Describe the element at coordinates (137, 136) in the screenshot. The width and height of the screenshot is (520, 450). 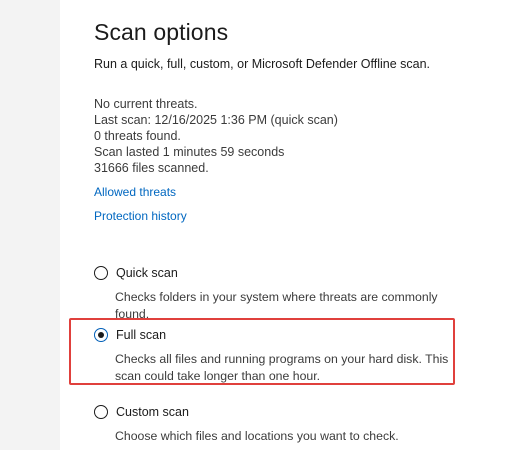
I see `threats-found-text: 0 threats found.` at that location.